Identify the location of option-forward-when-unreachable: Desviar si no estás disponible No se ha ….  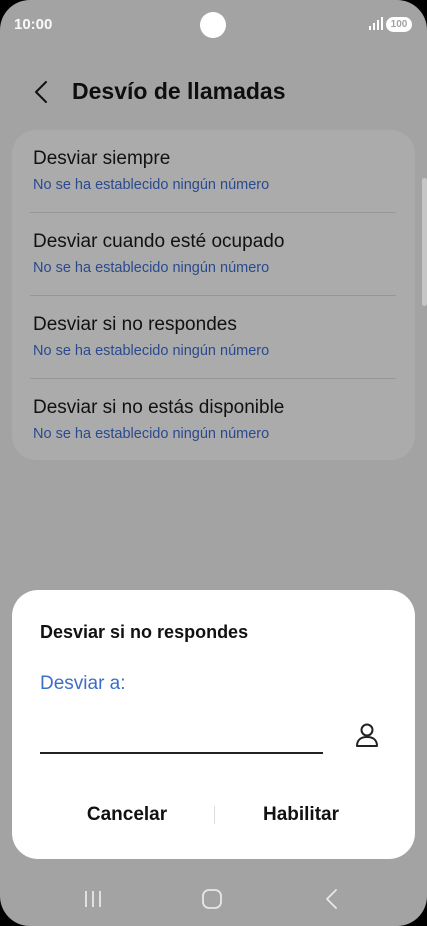
(215, 420).